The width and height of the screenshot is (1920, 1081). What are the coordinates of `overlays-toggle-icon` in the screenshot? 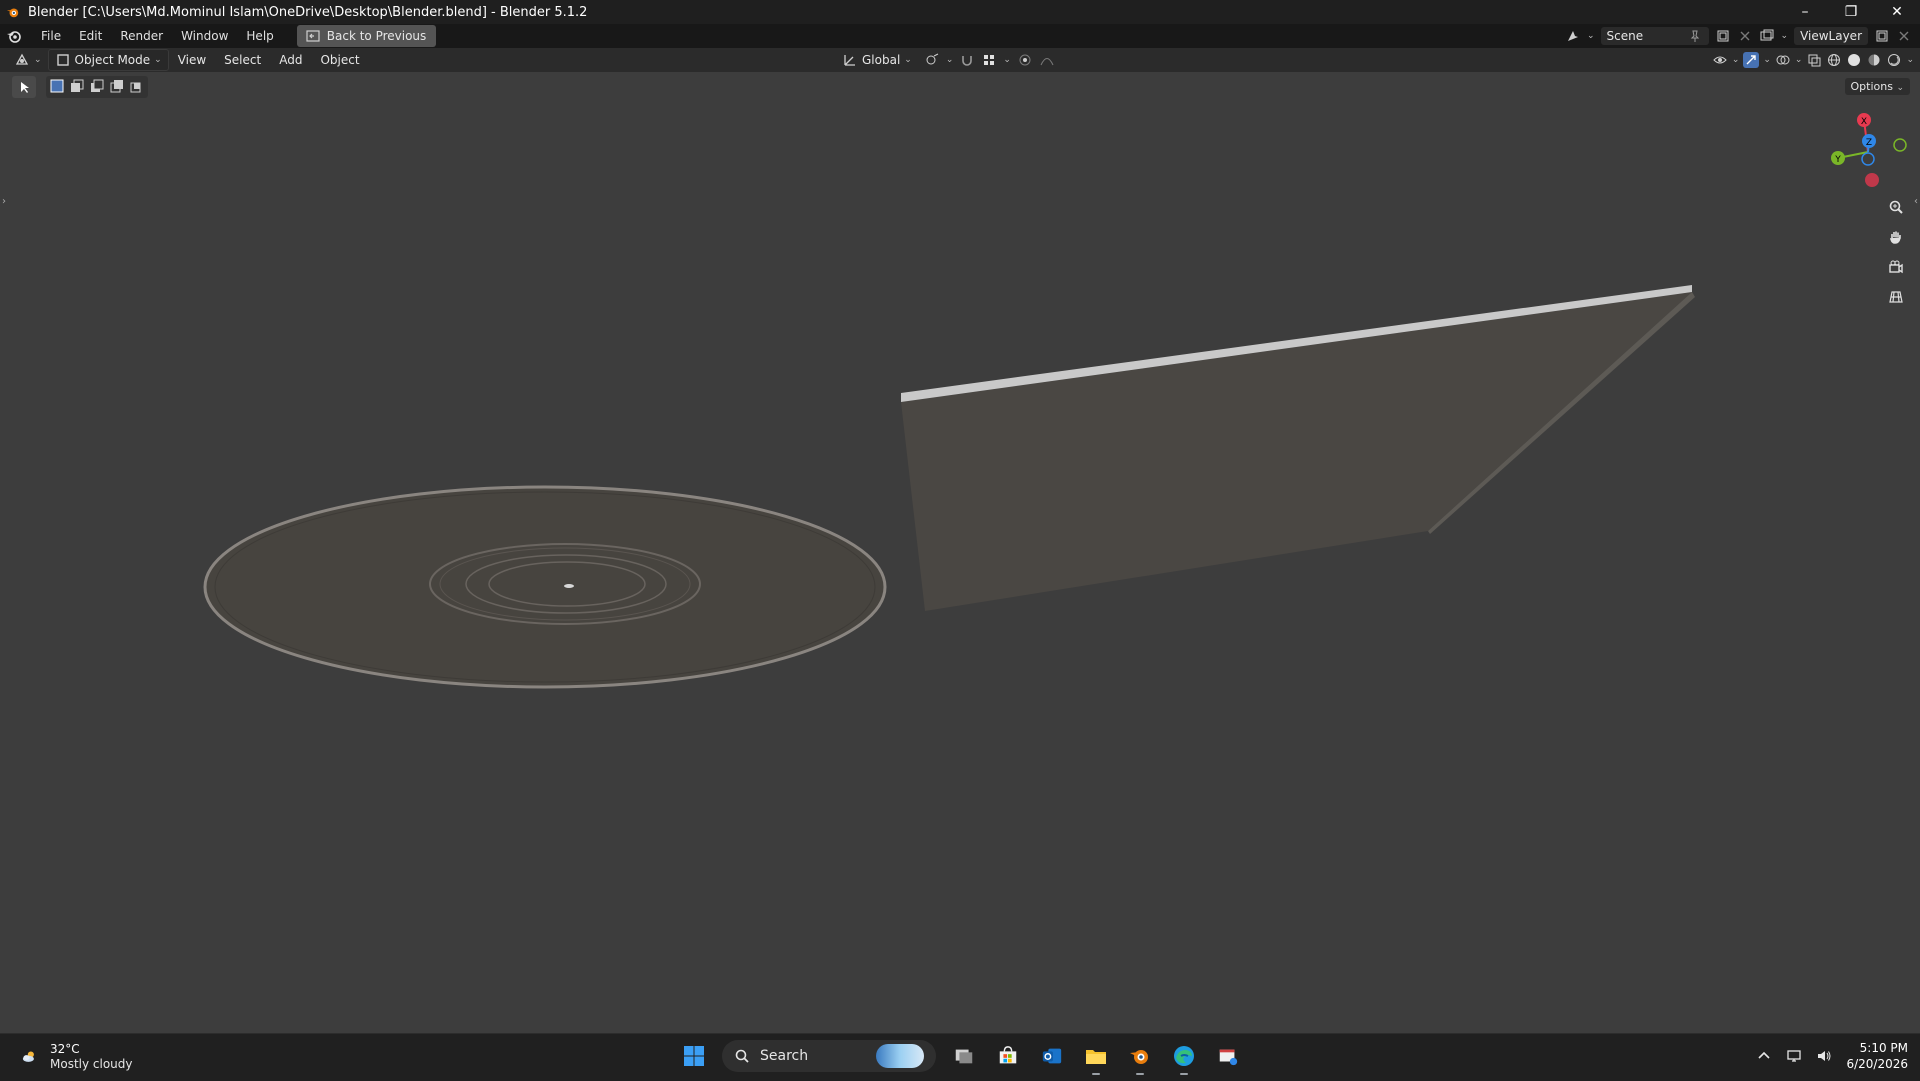 It's located at (1783, 60).